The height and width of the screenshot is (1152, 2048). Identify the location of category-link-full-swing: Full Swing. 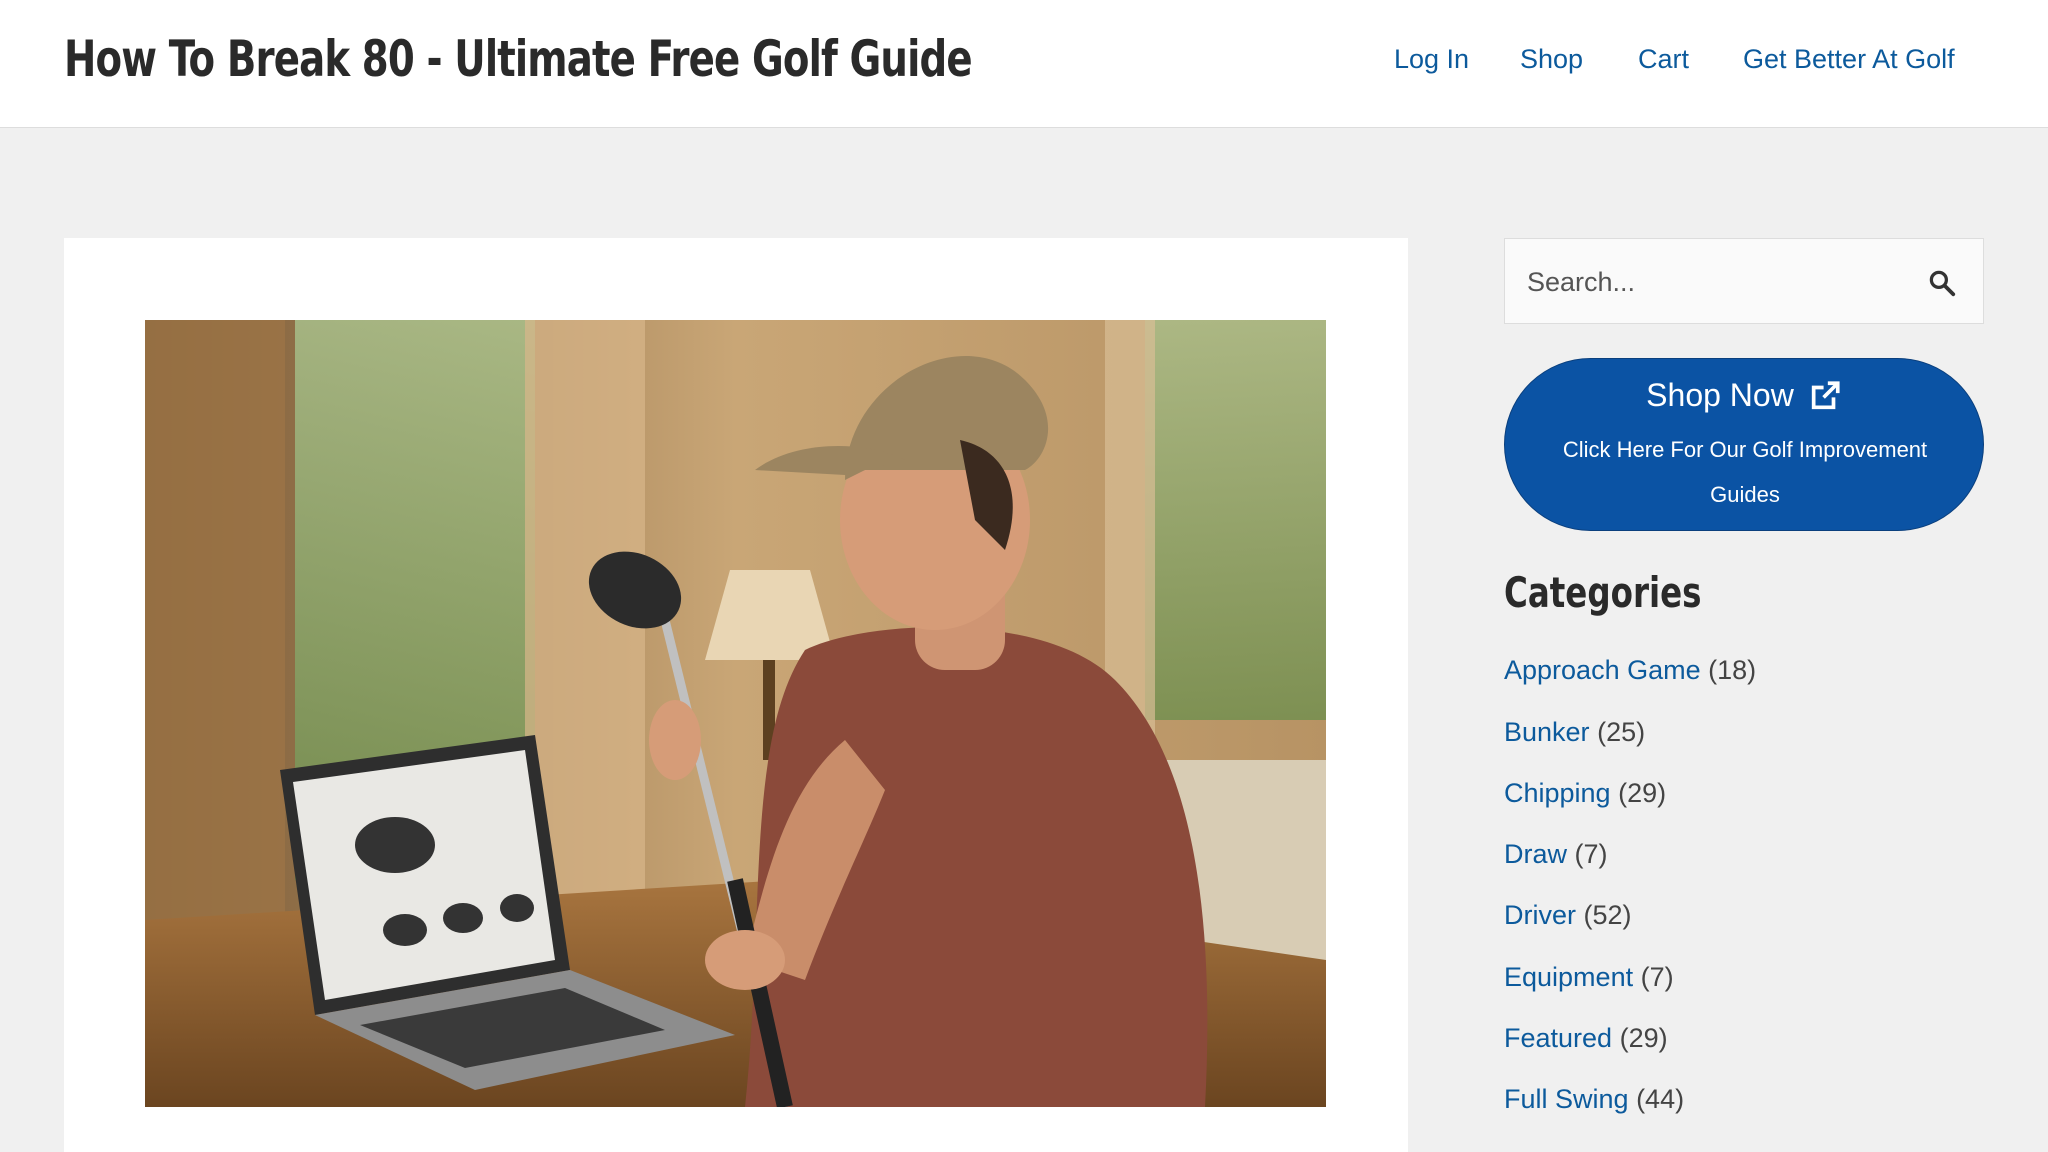
(1566, 1099).